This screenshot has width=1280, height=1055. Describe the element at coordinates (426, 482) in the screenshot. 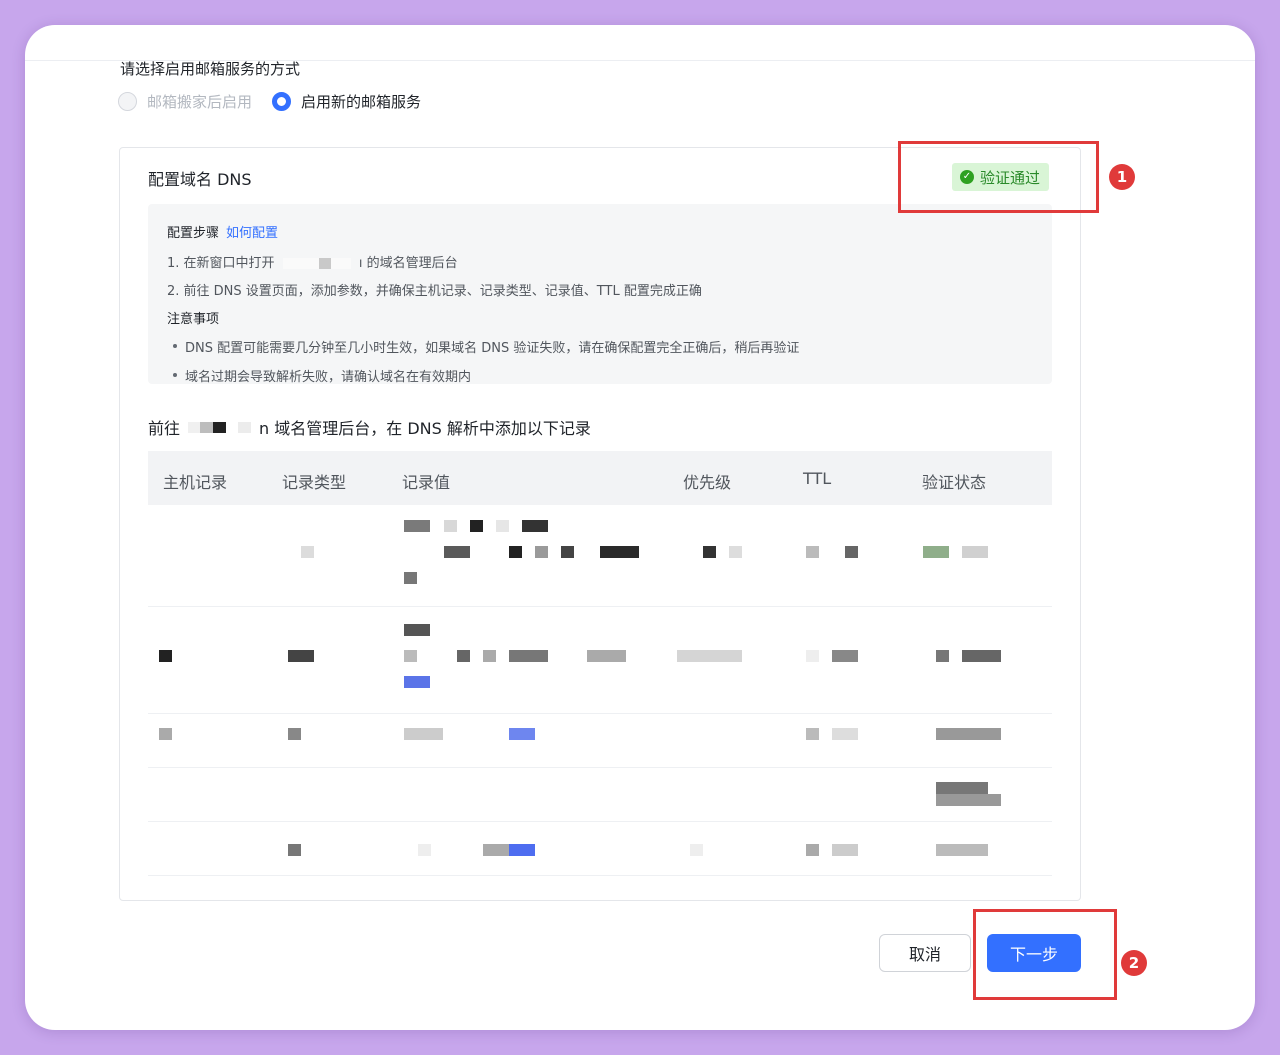

I see `col-record-value: 记录值` at that location.